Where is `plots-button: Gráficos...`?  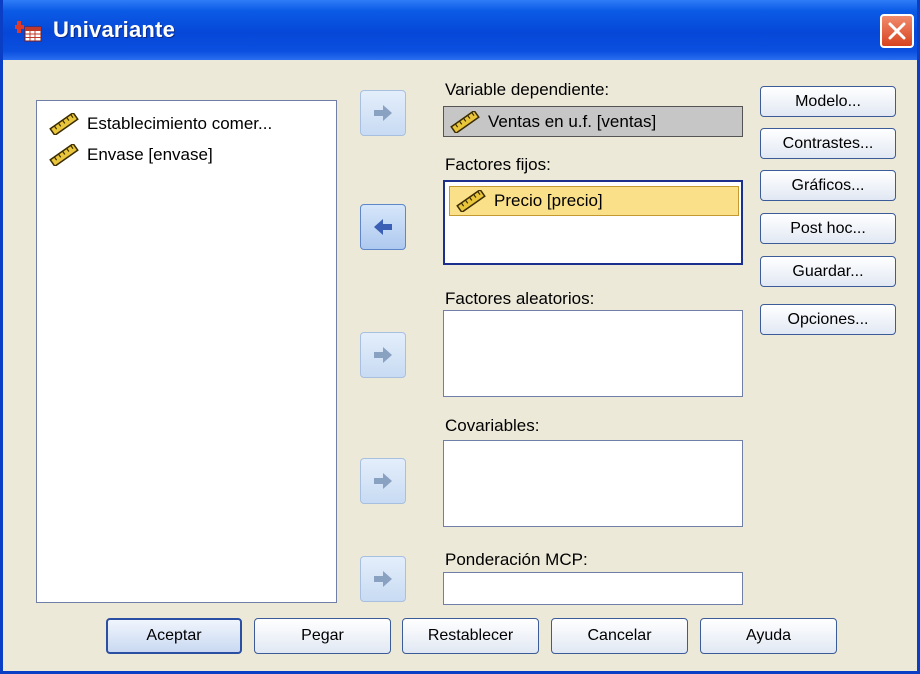
plots-button: Gráficos... is located at coordinates (828, 185).